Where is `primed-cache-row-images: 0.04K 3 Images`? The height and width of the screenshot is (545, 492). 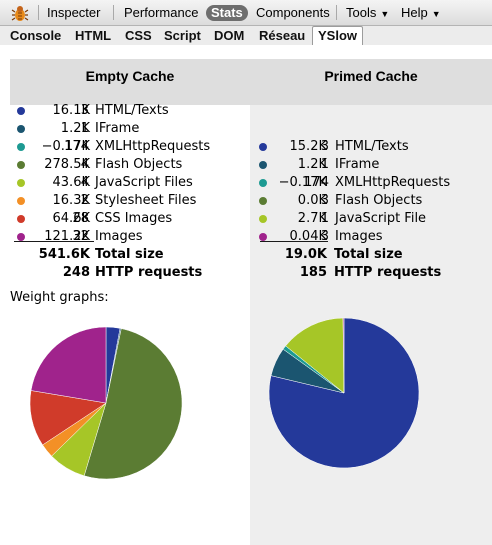 primed-cache-row-images: 0.04K 3 Images is located at coordinates (246, 237).